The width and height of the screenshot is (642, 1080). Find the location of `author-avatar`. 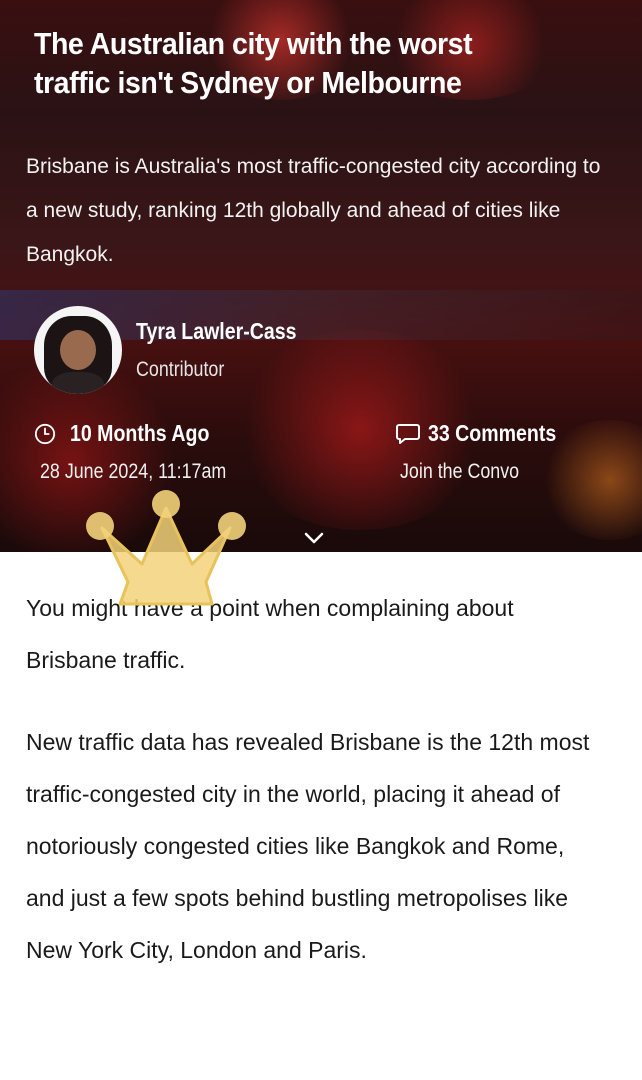

author-avatar is located at coordinates (78, 350).